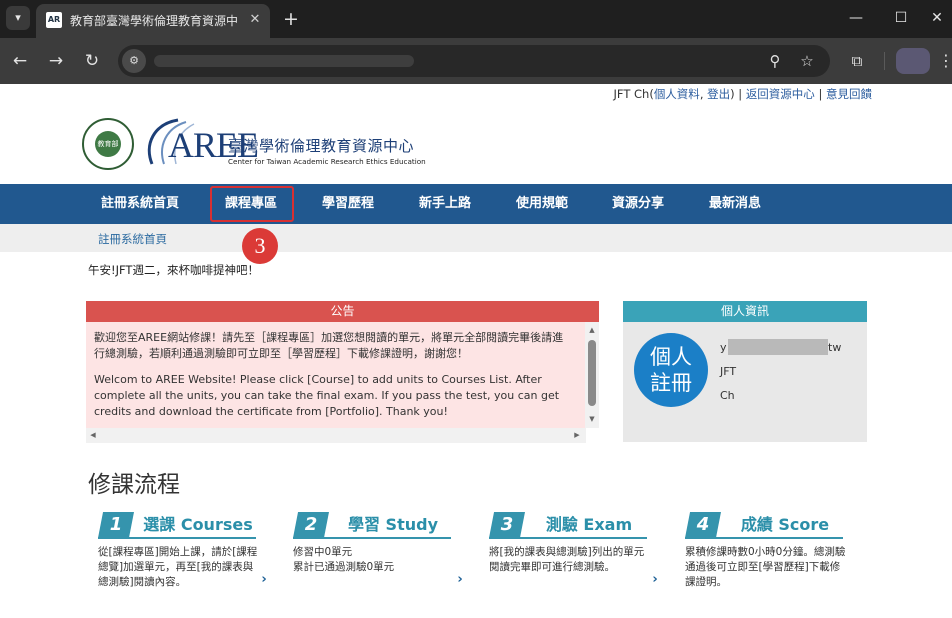  Describe the element at coordinates (93, 435) in the screenshot. I see `scroll-left-icon: ◀` at that location.